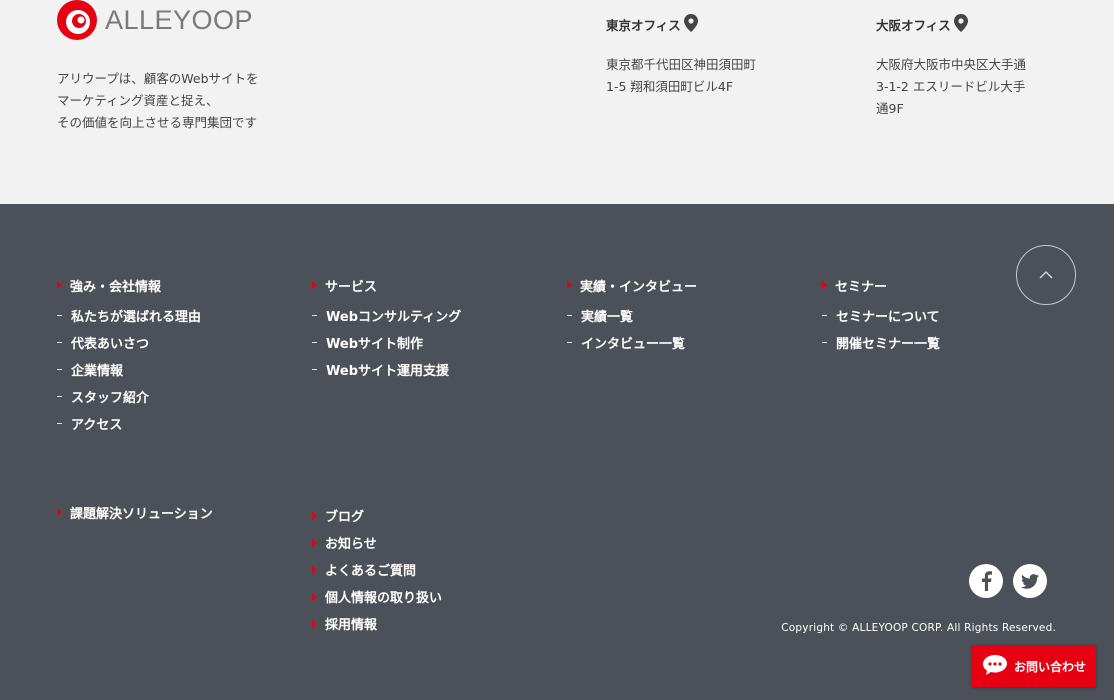 The image size is (1114, 700). Describe the element at coordinates (639, 287) in the screenshot. I see `nav-heading-label: 実績・インタビュー` at that location.